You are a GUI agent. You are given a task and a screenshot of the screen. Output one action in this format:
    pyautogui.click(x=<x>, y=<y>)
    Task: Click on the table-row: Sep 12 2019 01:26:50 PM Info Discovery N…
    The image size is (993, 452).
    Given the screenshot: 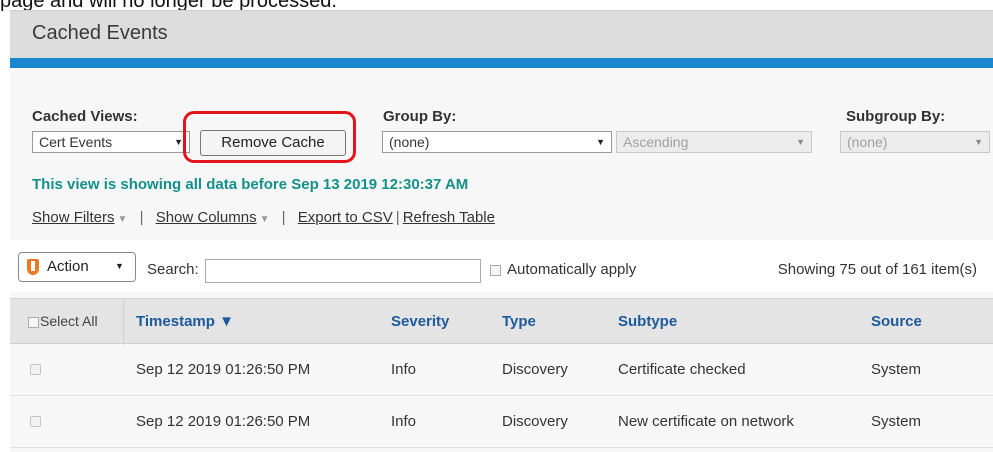 What is the action you would take?
    pyautogui.click(x=501, y=422)
    